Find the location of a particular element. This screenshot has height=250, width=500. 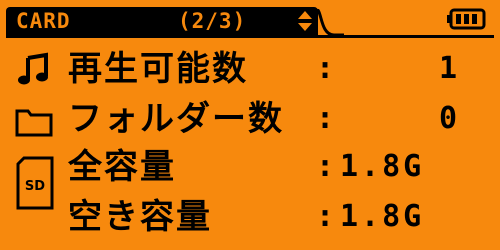

header-divider is located at coordinates (250, 36).